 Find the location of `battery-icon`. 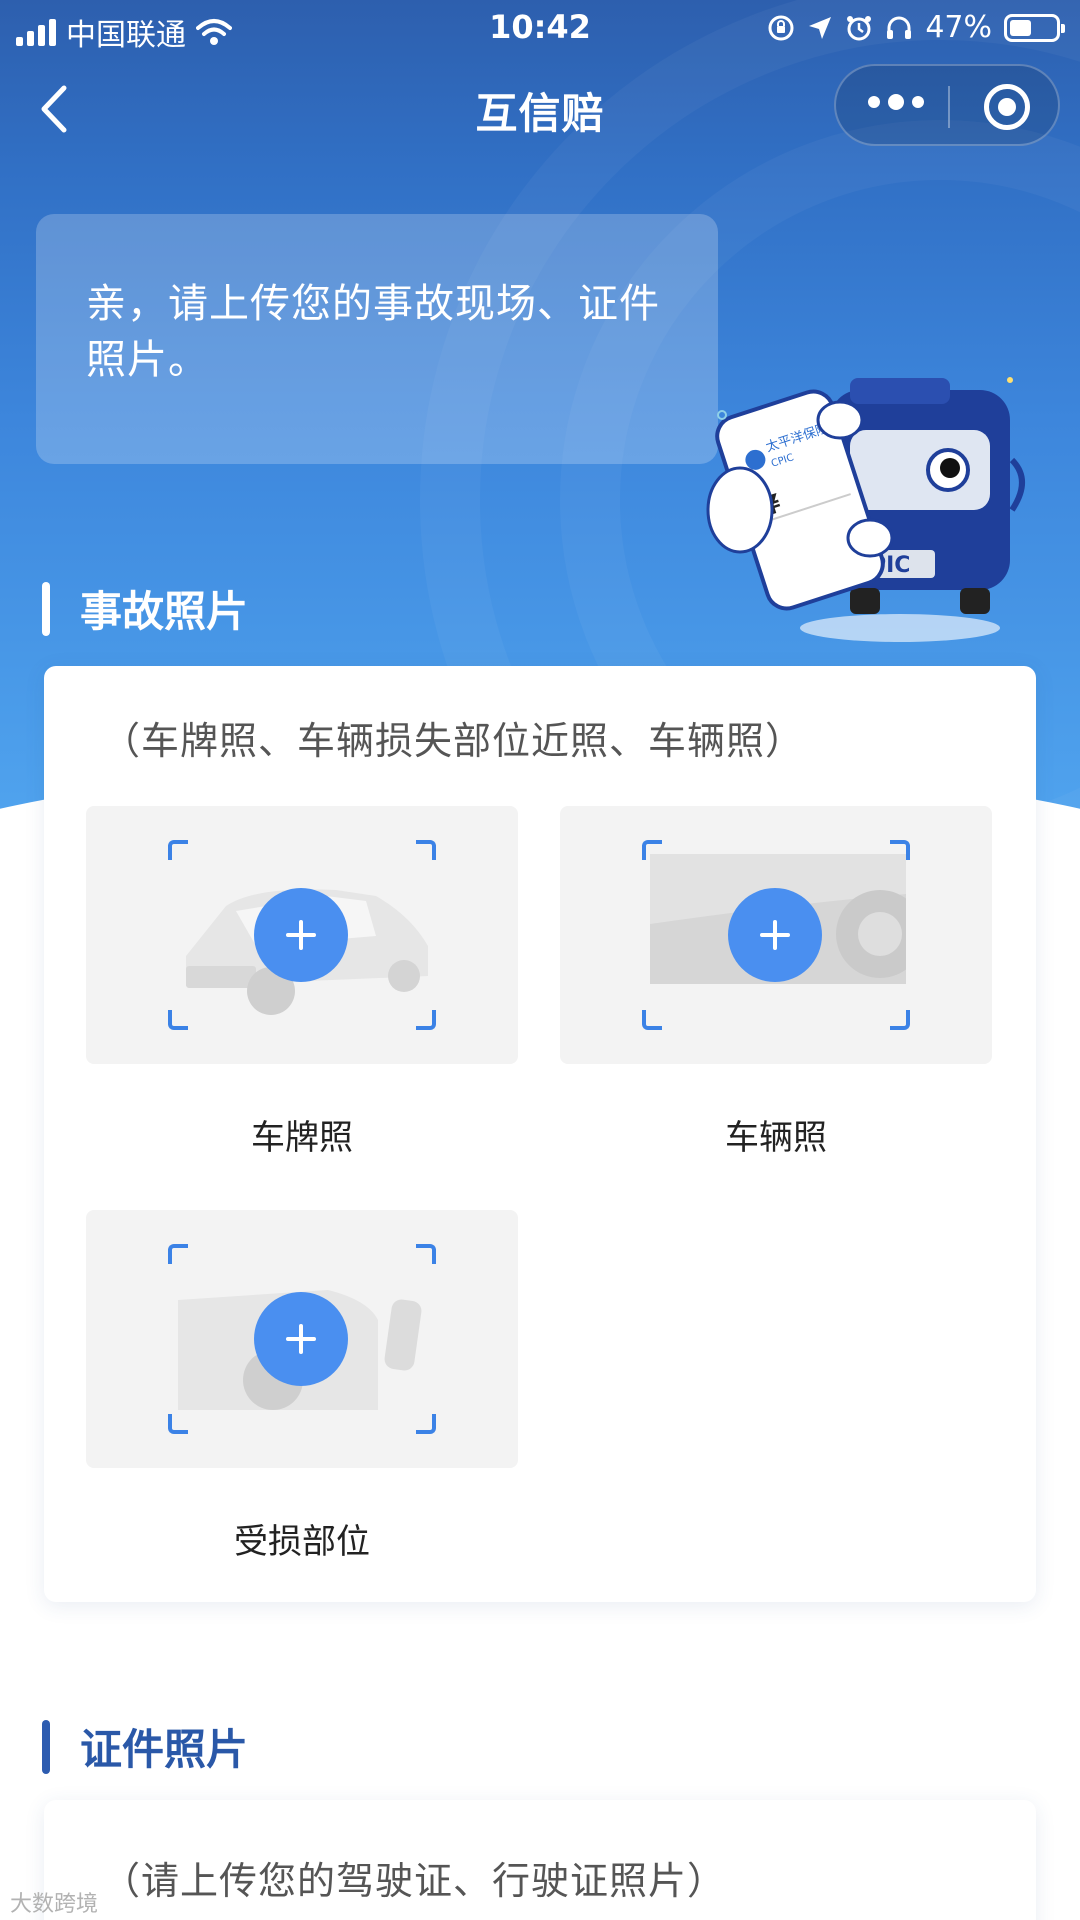

battery-icon is located at coordinates (1034, 27).